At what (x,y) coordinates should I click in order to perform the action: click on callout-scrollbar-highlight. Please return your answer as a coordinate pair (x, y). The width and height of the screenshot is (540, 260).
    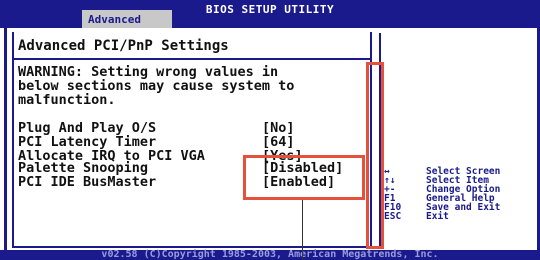
    Looking at the image, I should click on (375, 155).